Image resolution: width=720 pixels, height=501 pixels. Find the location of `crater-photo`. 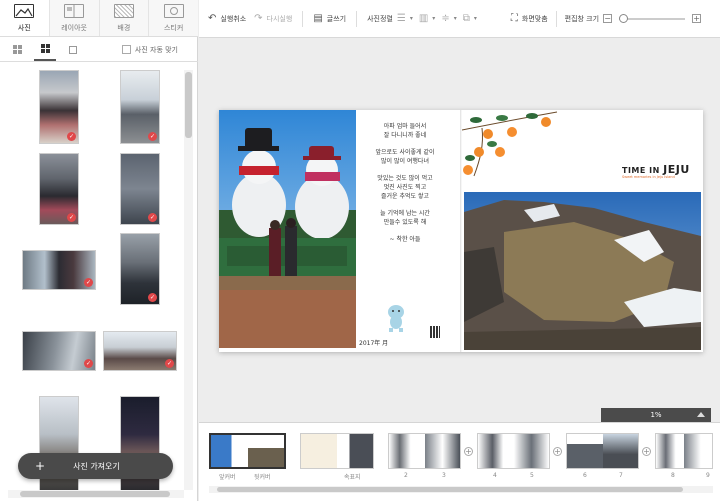

crater-photo is located at coordinates (582, 271).